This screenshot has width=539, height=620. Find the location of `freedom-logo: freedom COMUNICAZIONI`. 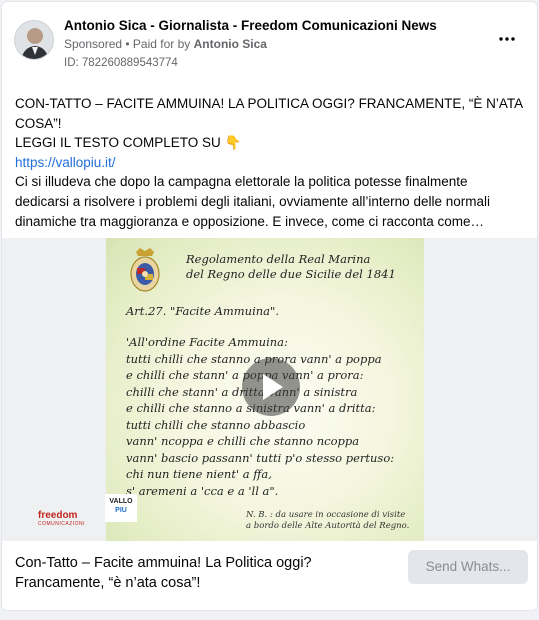

freedom-logo: freedom COMUNICAZIONI is located at coordinates (61, 518).